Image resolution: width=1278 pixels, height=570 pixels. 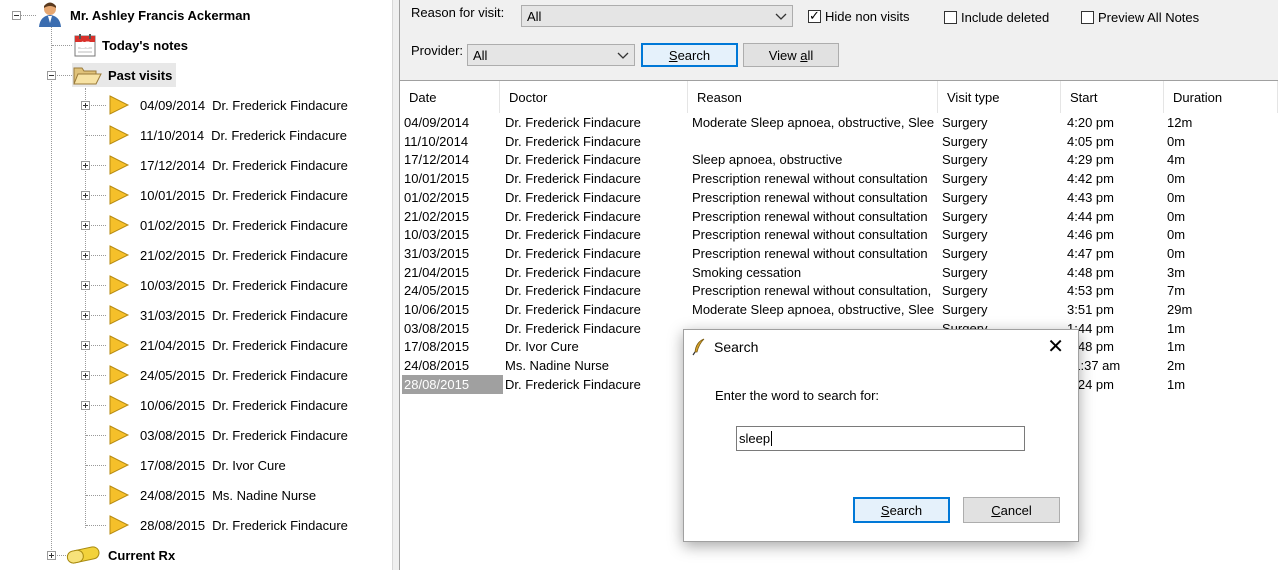 I want to click on reason-combo: All, so click(x=657, y=16).